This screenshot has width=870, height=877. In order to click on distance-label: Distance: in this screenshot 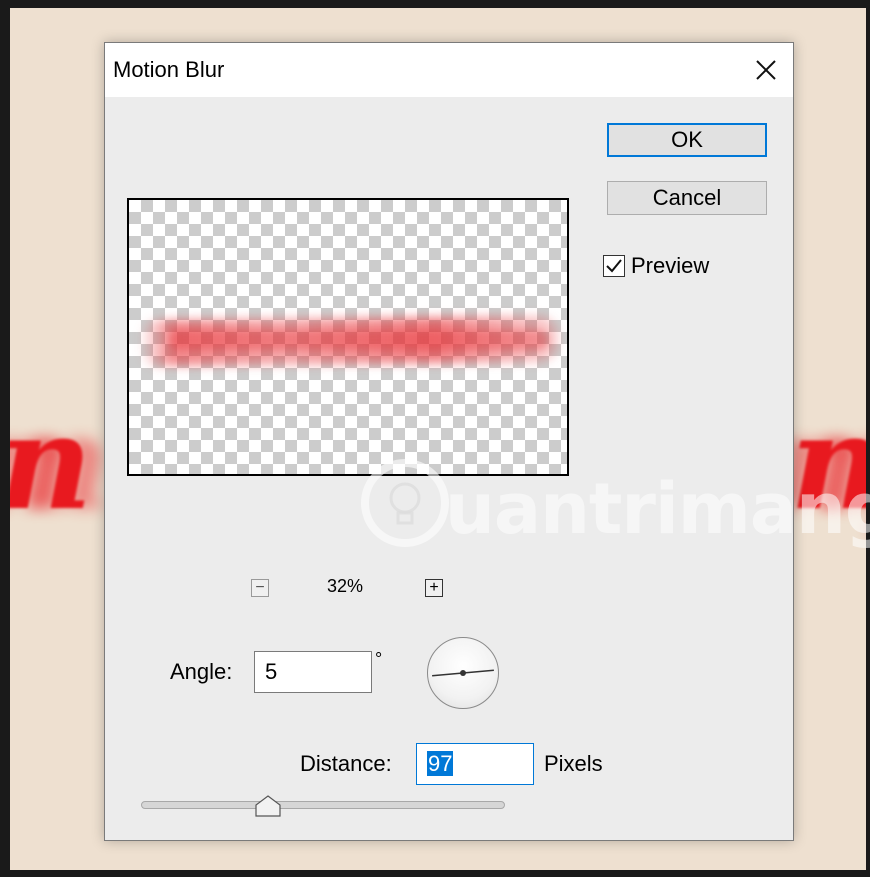, I will do `click(346, 763)`.